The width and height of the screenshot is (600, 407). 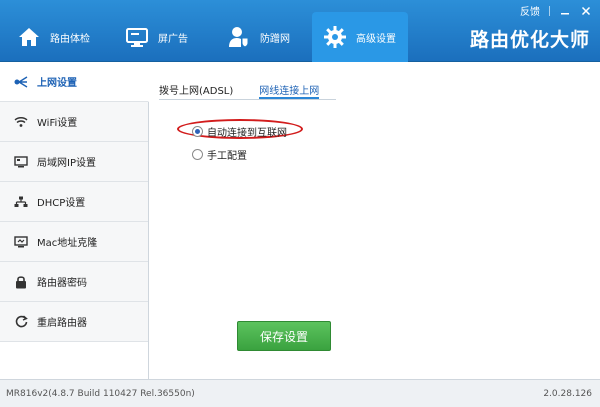 I want to click on dhcp-icon, so click(x=21, y=202).